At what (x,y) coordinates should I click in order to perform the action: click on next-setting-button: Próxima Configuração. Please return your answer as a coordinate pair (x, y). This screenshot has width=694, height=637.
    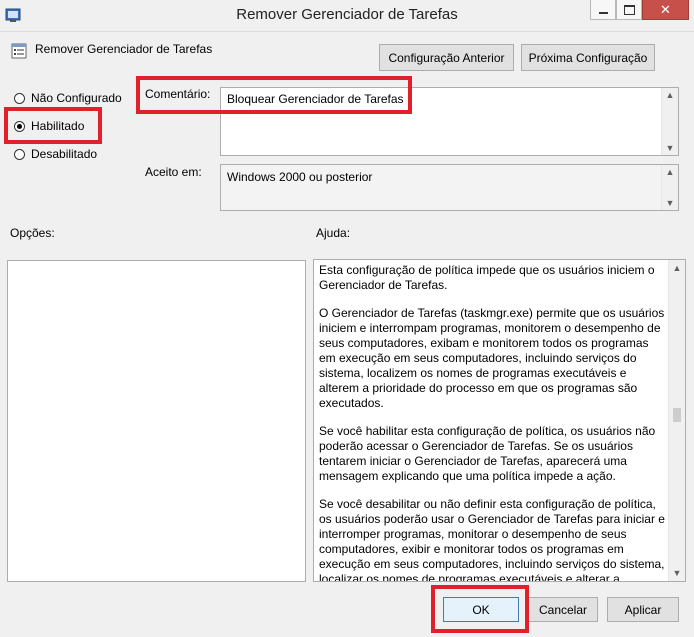
    Looking at the image, I should click on (588, 57).